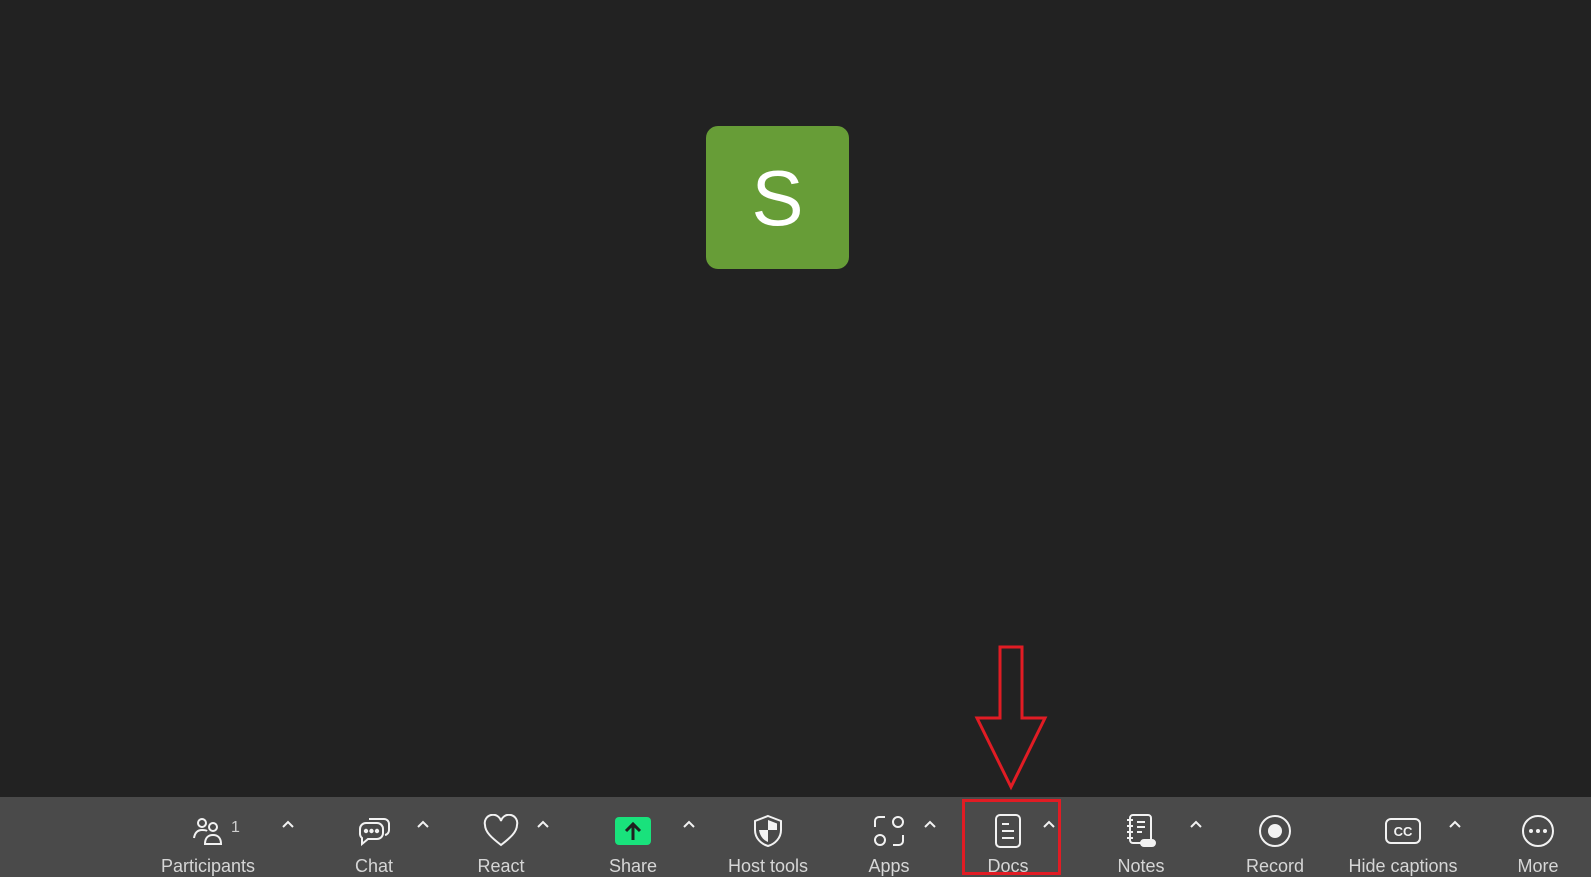 Image resolution: width=1591 pixels, height=877 pixels. What do you see at coordinates (1011, 718) in the screenshot?
I see `annotation-arrow-icon` at bounding box center [1011, 718].